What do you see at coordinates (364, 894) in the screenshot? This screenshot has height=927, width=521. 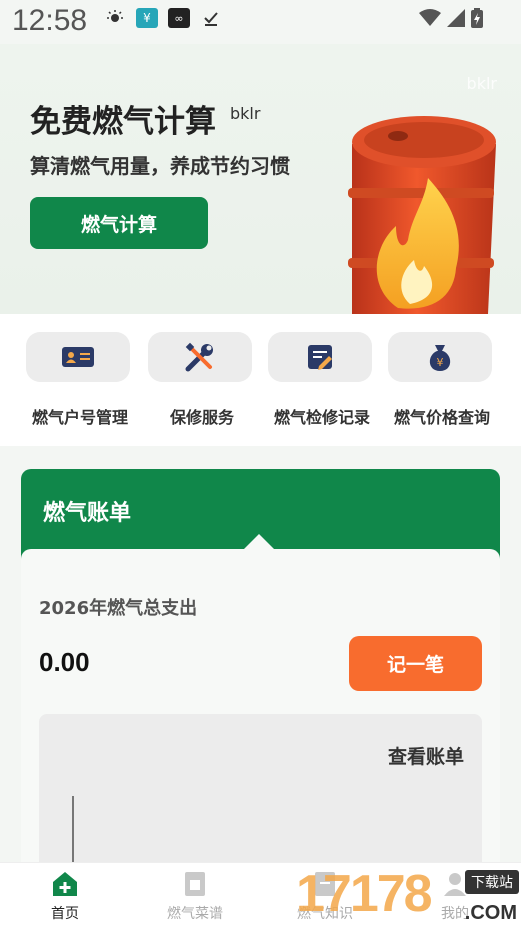 I see `watermark-number: 17178` at bounding box center [364, 894].